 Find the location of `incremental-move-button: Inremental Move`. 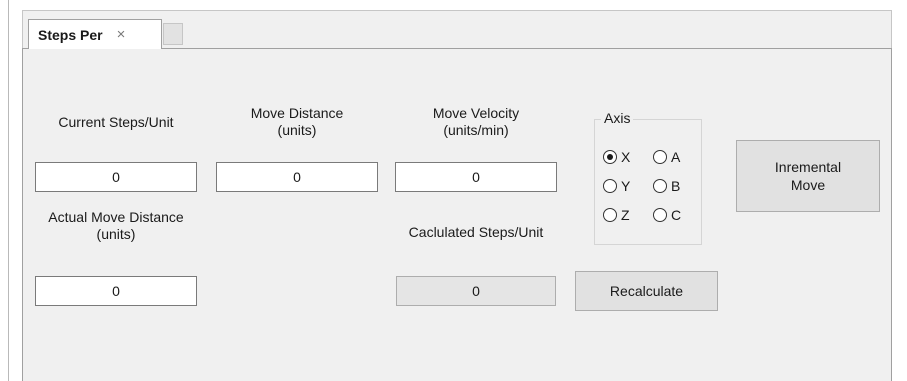

incremental-move-button: Inremental Move is located at coordinates (808, 176).